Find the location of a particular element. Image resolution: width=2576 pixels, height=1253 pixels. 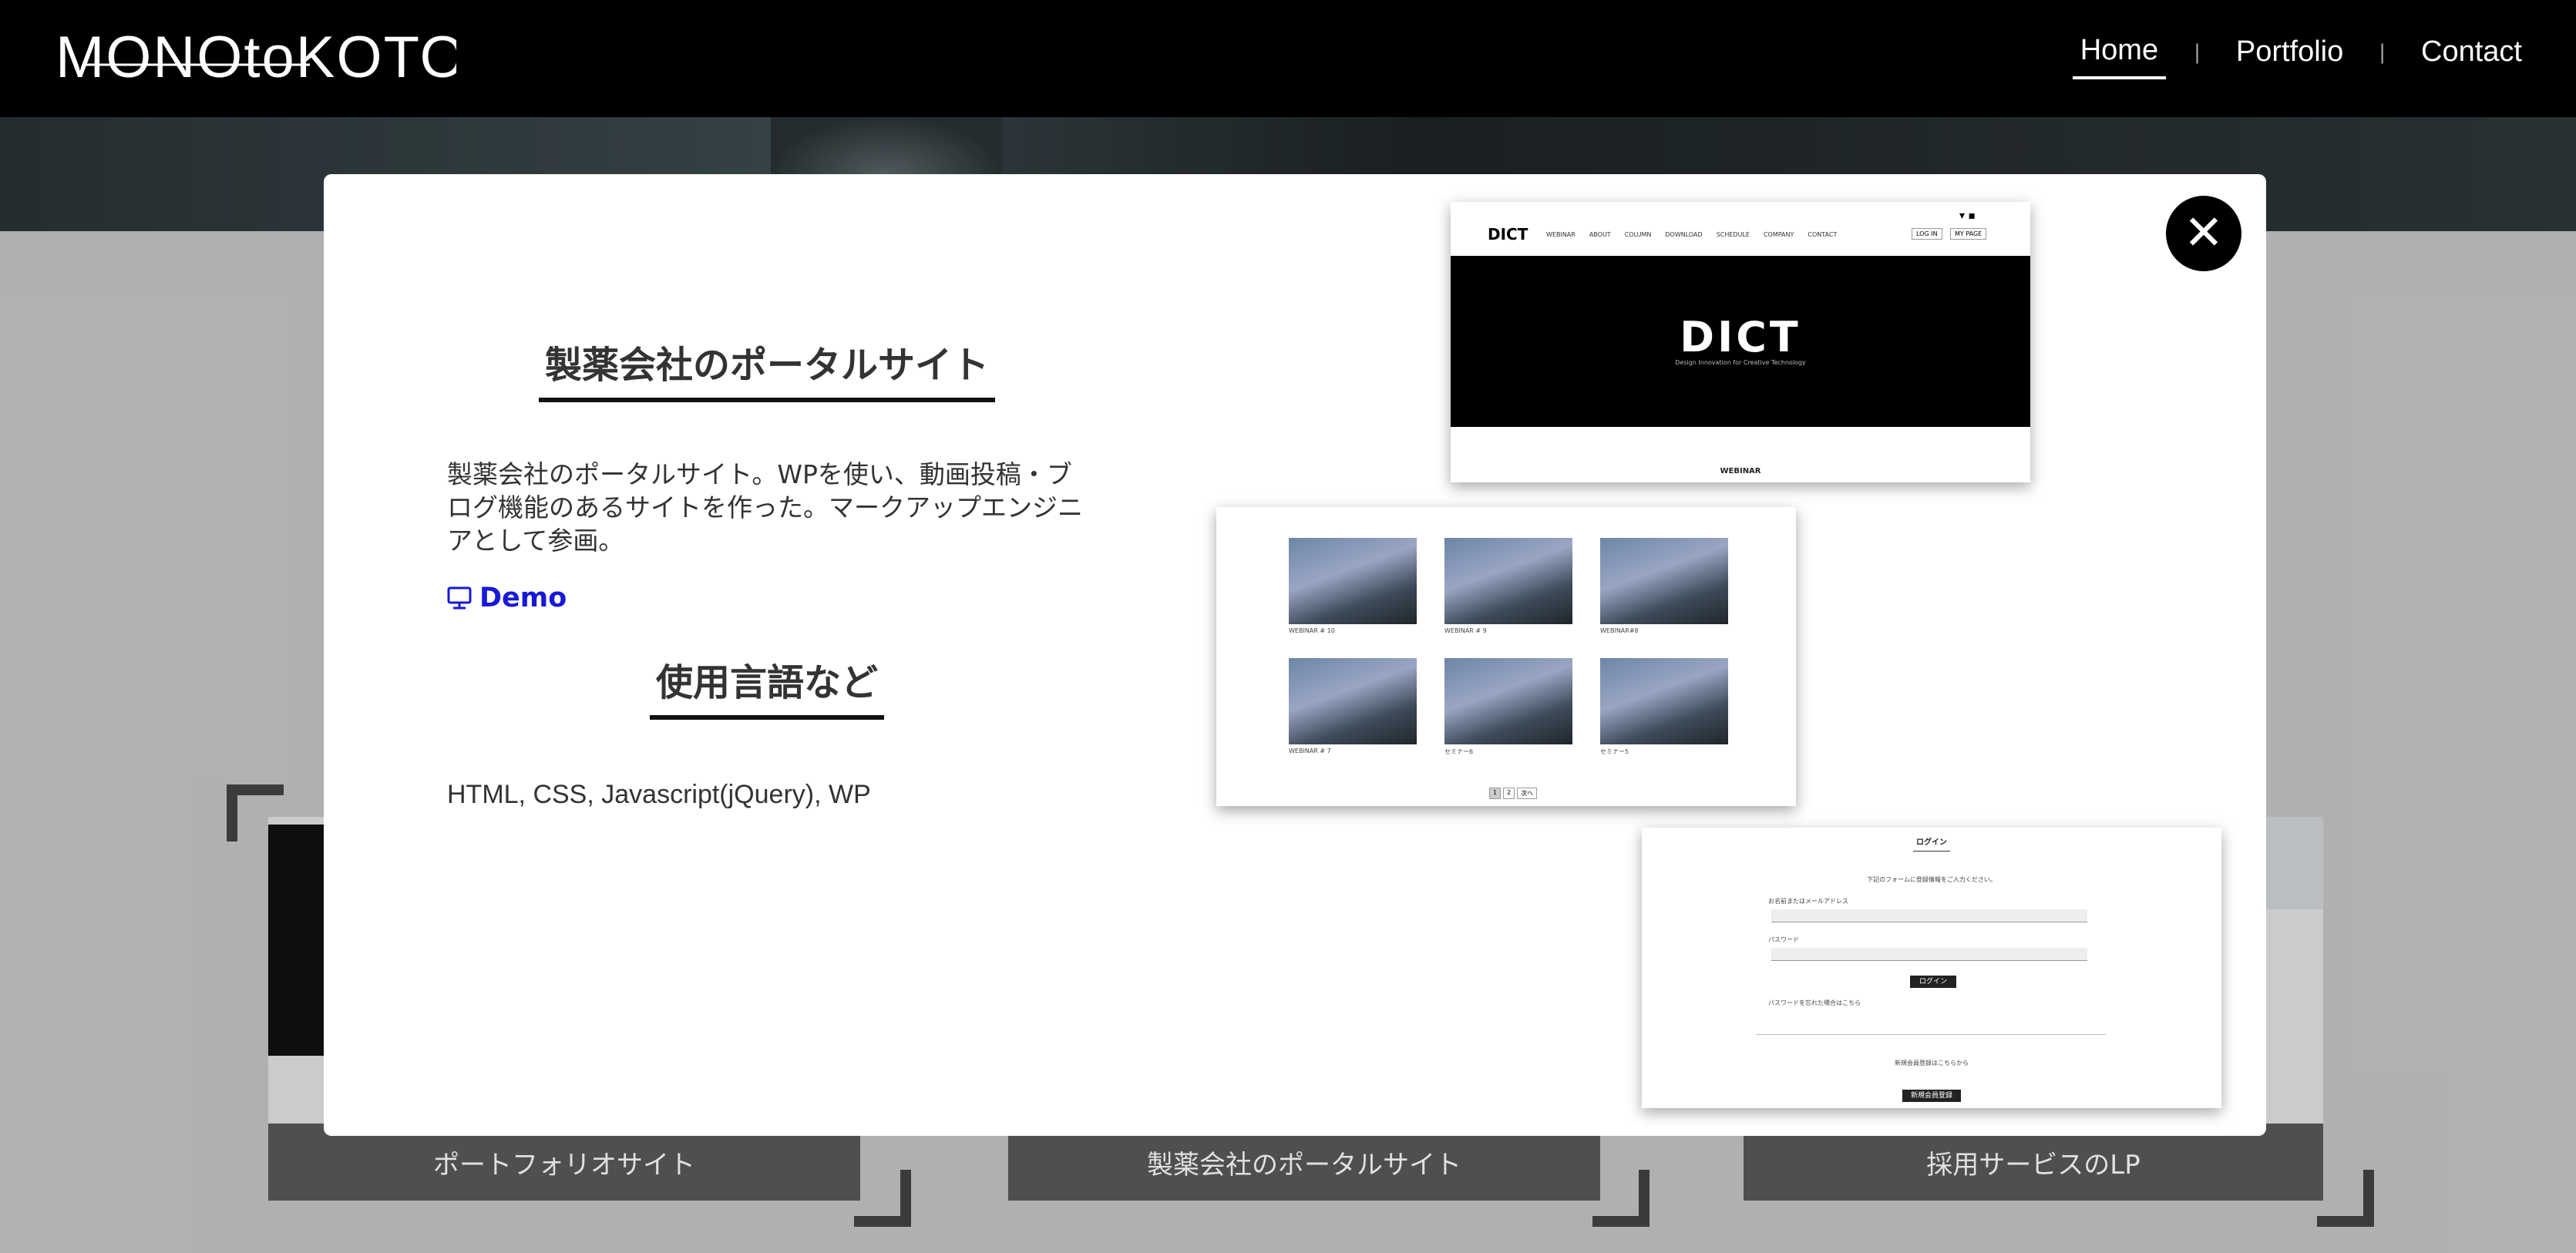

mini-login-button: ログイン is located at coordinates (1933, 982).